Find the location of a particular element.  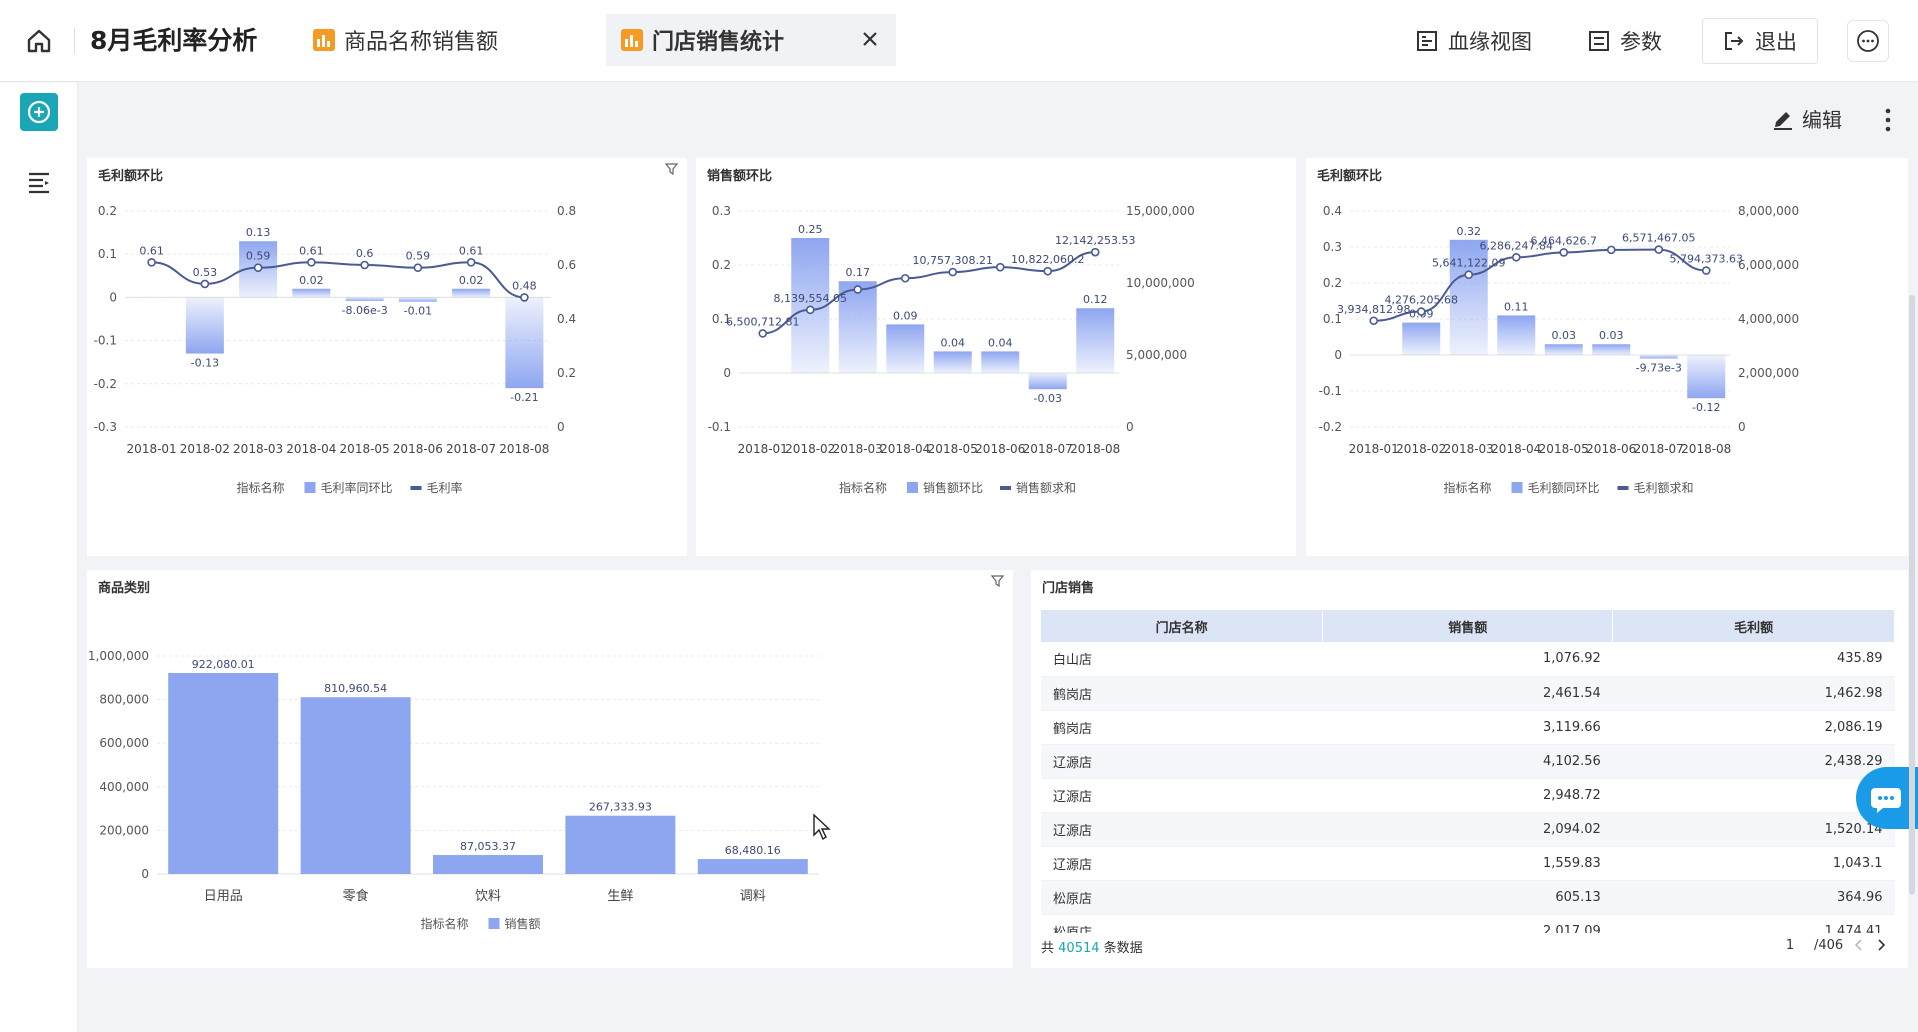

column-header: 销售额 is located at coordinates (1468, 626).